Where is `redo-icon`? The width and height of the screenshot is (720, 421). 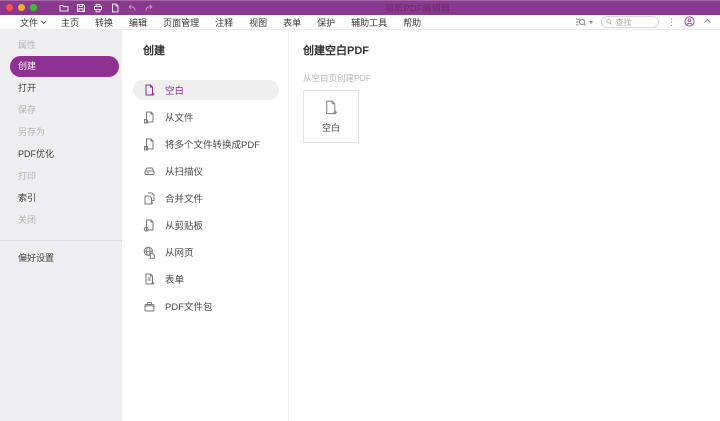 redo-icon is located at coordinates (149, 8).